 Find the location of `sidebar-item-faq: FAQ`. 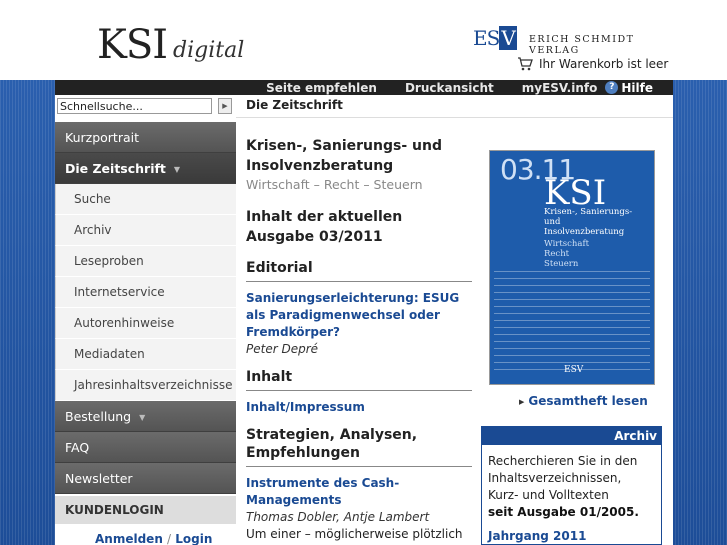

sidebar-item-faq: FAQ is located at coordinates (145, 447).